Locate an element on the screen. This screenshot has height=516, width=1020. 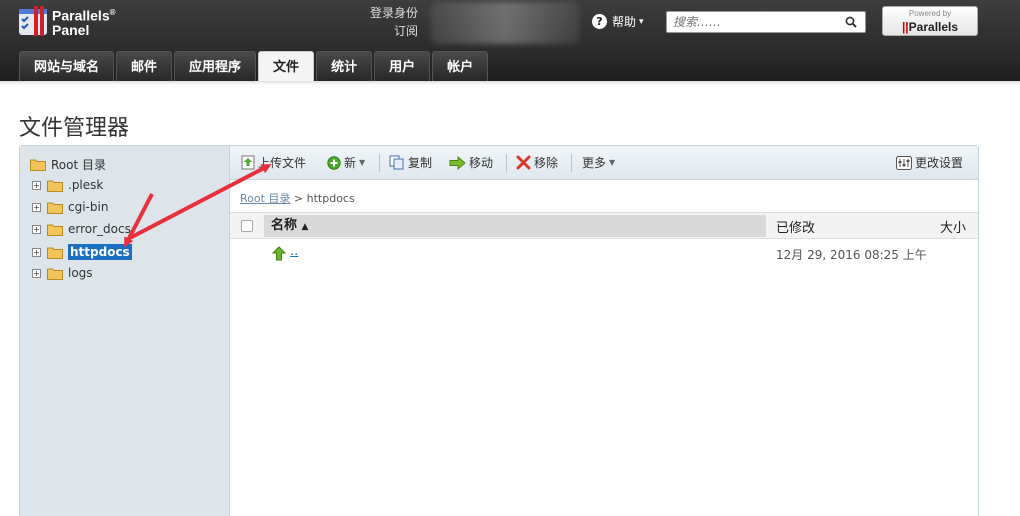
powered-by-parallels-badge: Powered by ||Parallels is located at coordinates (930, 21).